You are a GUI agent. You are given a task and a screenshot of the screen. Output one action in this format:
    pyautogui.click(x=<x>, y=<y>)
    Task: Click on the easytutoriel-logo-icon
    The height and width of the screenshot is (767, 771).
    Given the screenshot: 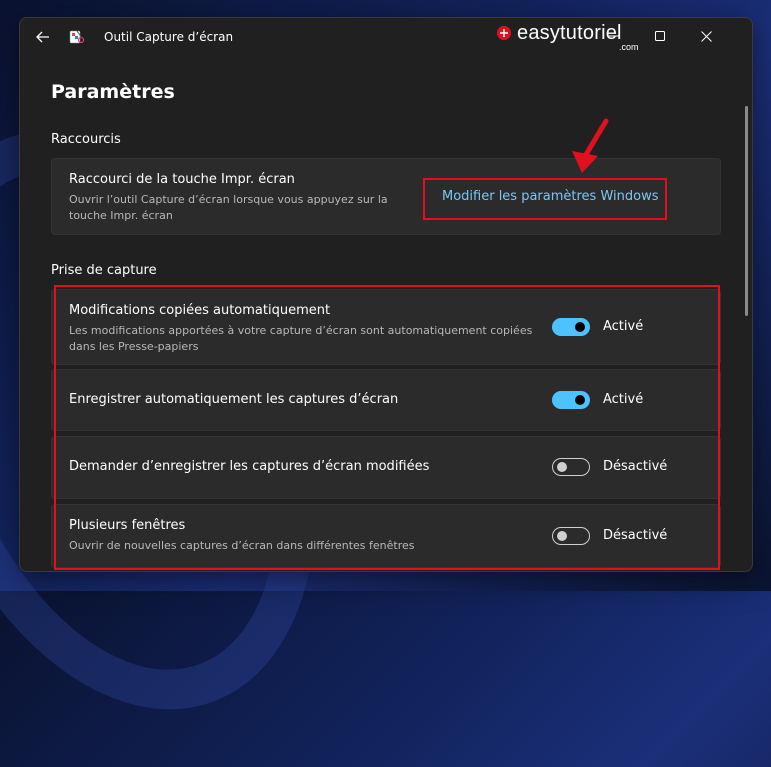 What is the action you would take?
    pyautogui.click(x=504, y=33)
    